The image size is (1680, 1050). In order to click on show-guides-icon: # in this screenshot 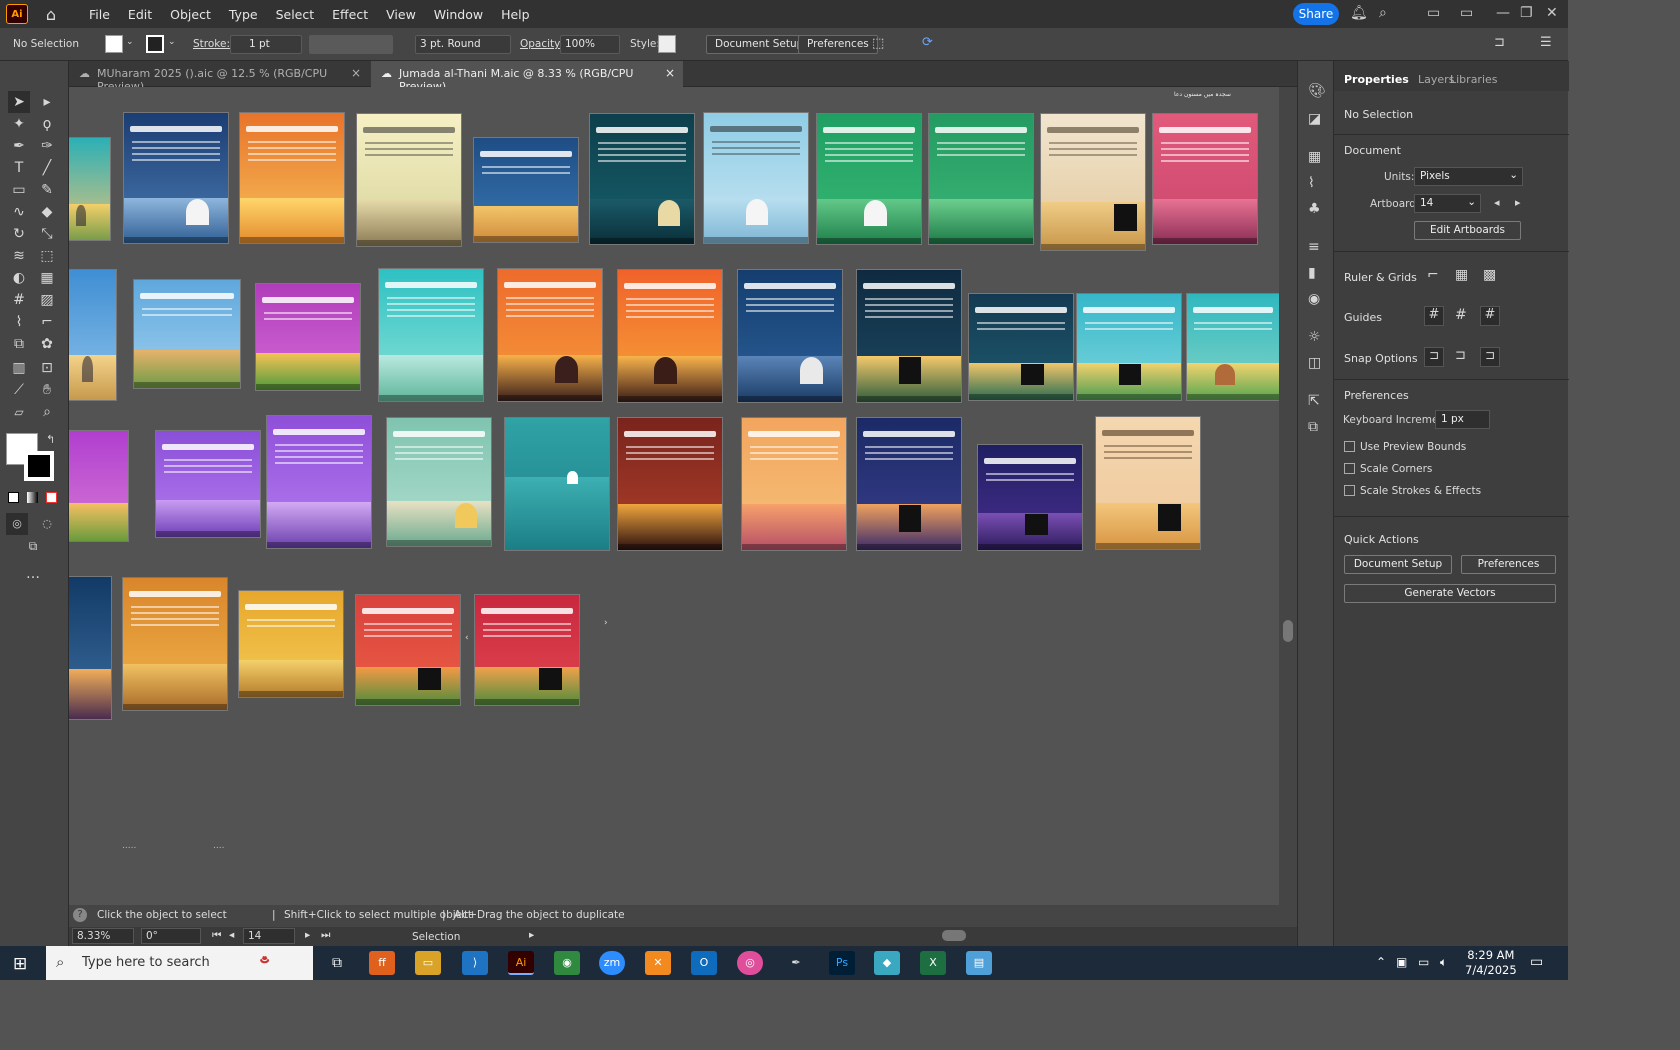, I will do `click(1434, 316)`.